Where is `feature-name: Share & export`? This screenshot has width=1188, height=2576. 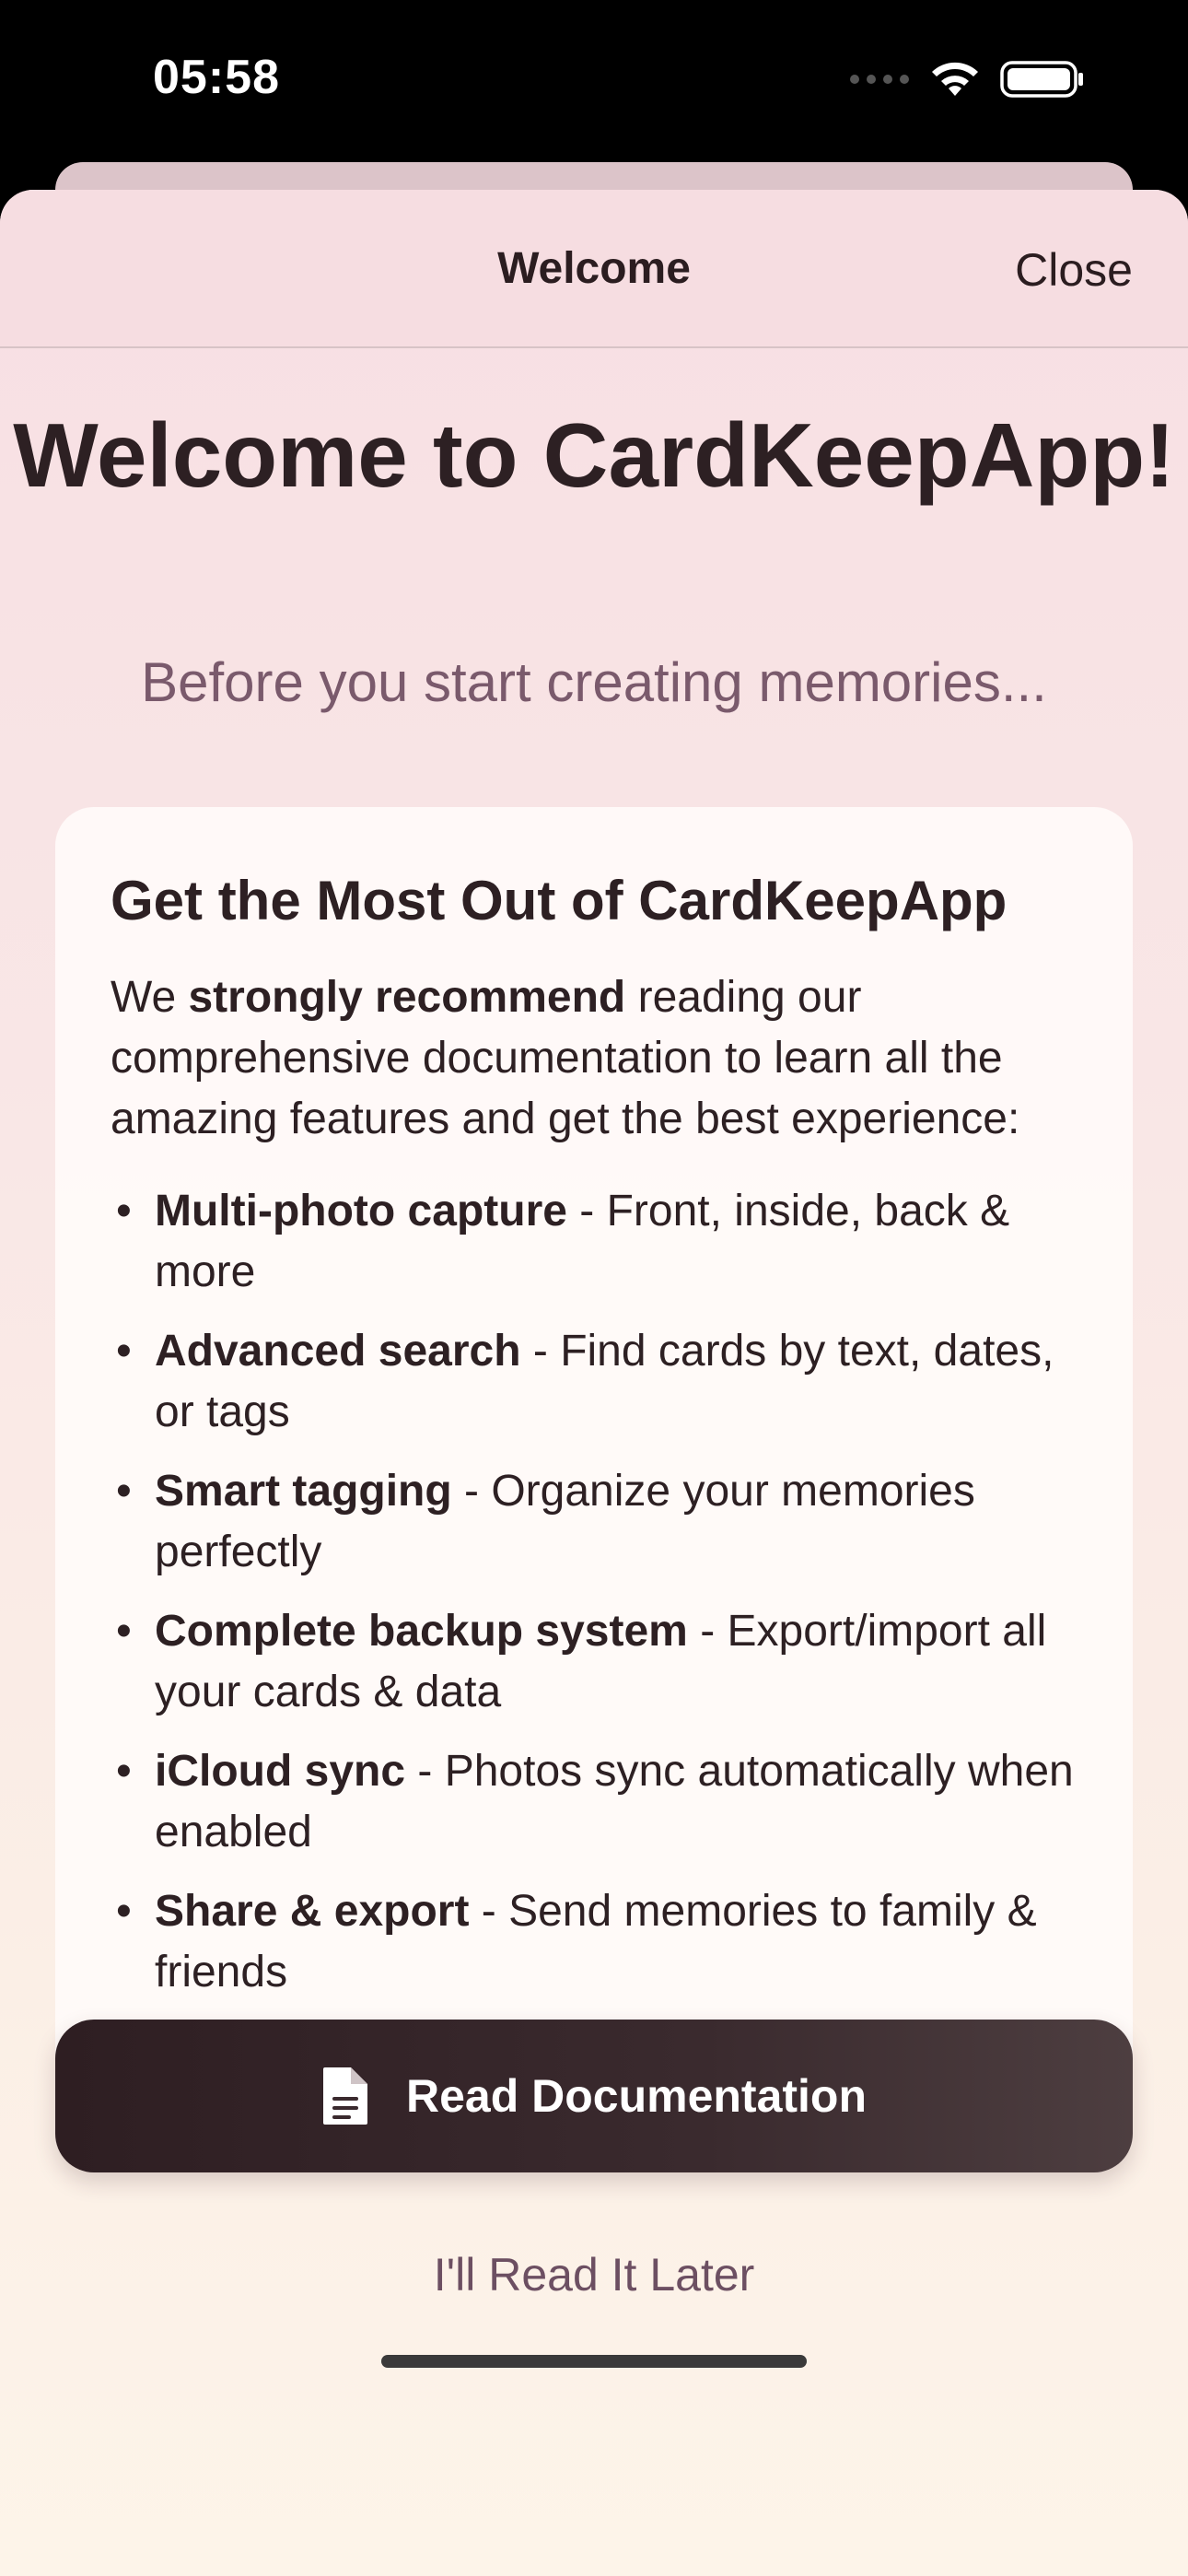
feature-name: Share & export is located at coordinates (312, 1912).